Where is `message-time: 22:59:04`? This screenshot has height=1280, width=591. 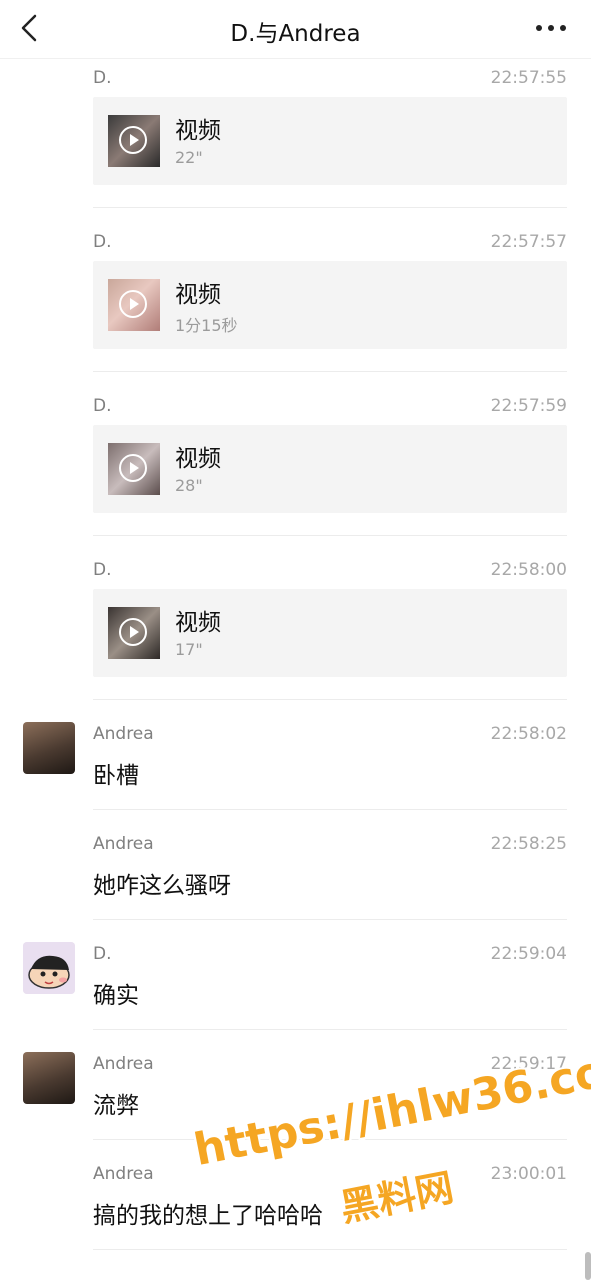 message-time: 22:59:04 is located at coordinates (528, 954).